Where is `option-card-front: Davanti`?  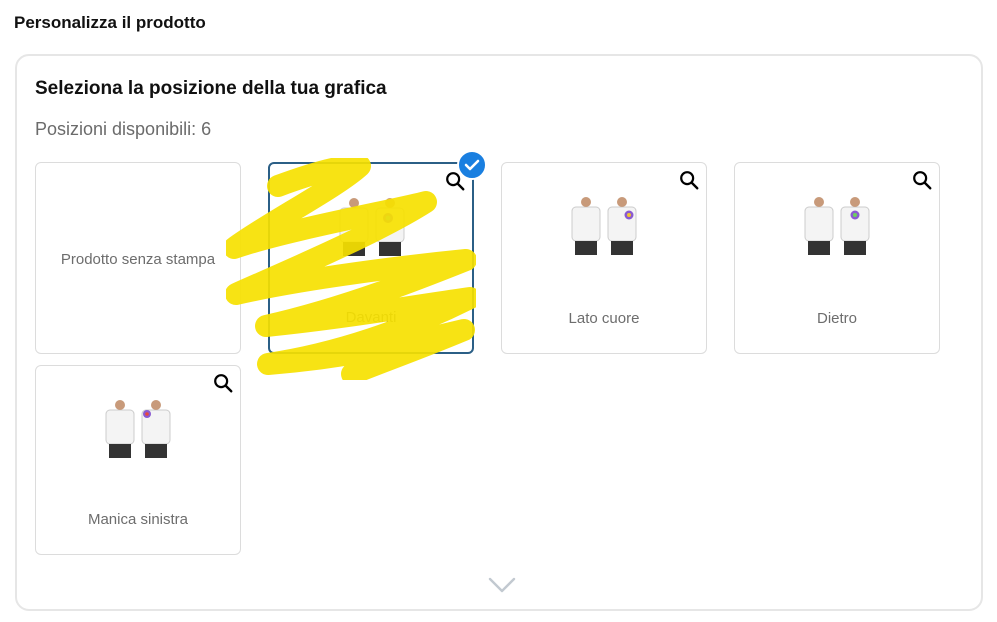
option-card-front: Davanti is located at coordinates (377, 252).